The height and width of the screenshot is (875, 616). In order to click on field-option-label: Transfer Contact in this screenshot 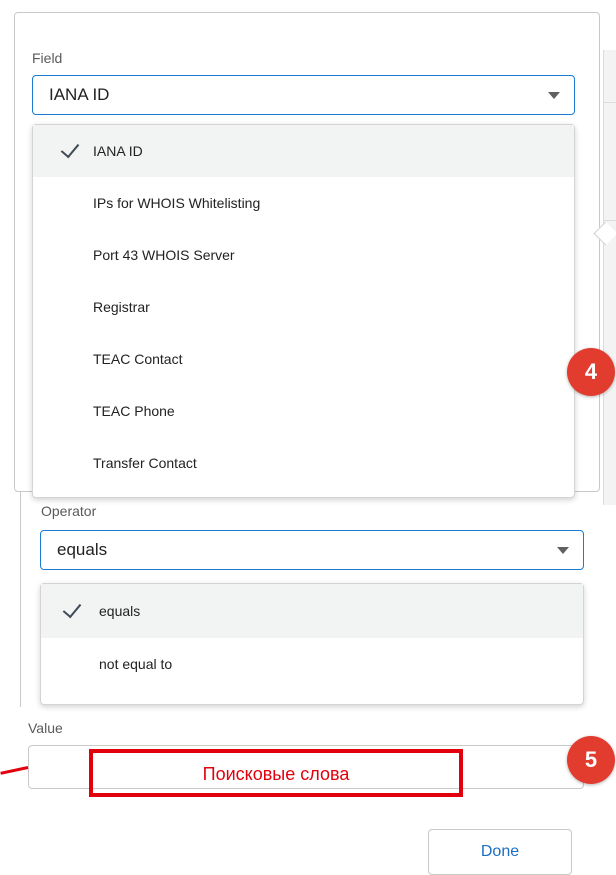, I will do `click(145, 463)`.